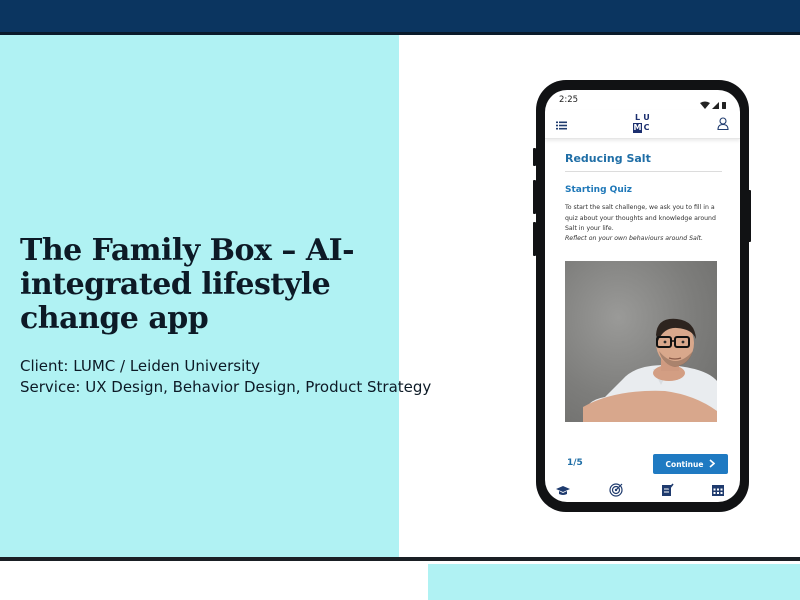 The image size is (800, 600). Describe the element at coordinates (563, 491) in the screenshot. I see `learn-icon` at that location.